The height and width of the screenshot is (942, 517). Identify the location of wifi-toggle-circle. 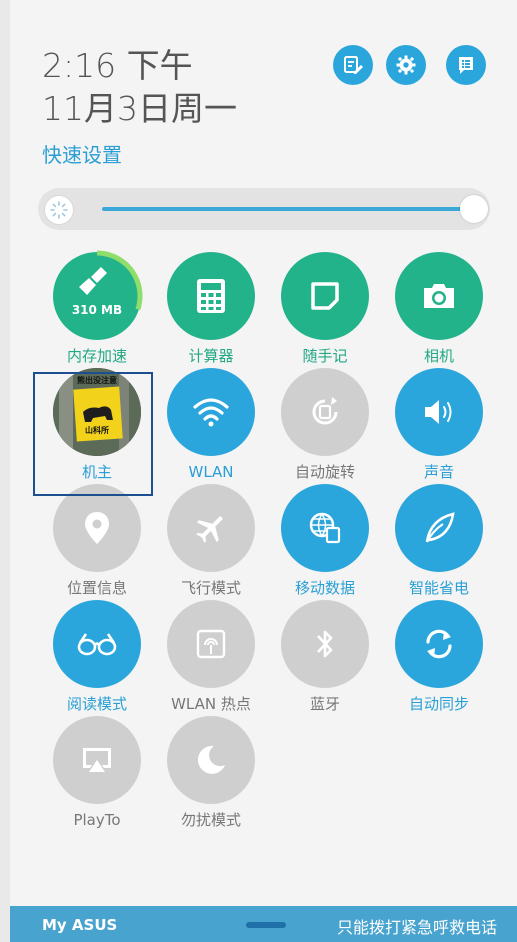
(211, 412).